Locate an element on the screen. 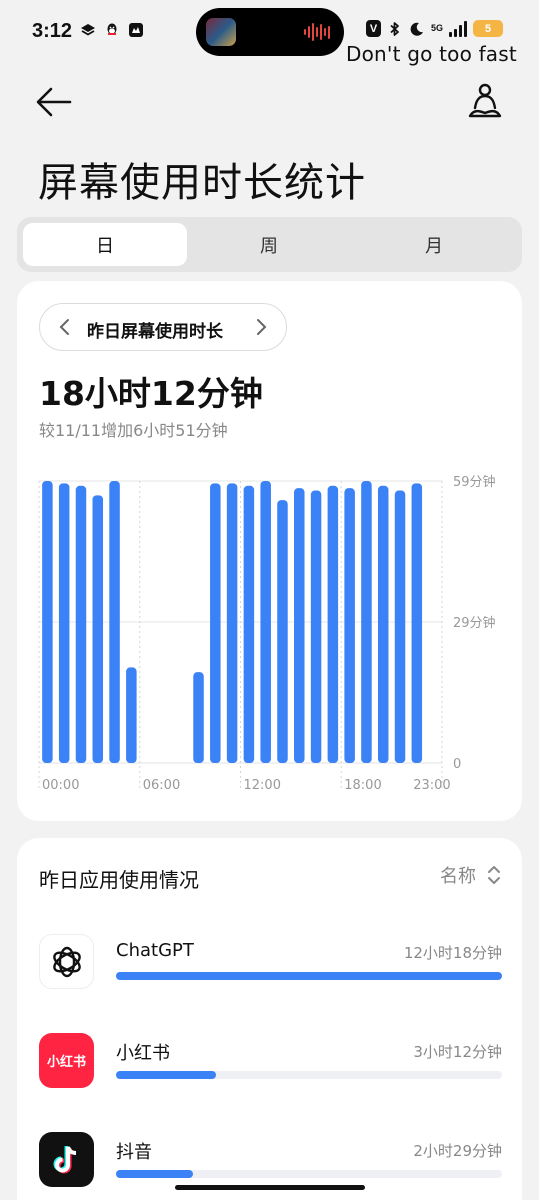 The width and height of the screenshot is (539, 1200). layers-icon is located at coordinates (88, 30).